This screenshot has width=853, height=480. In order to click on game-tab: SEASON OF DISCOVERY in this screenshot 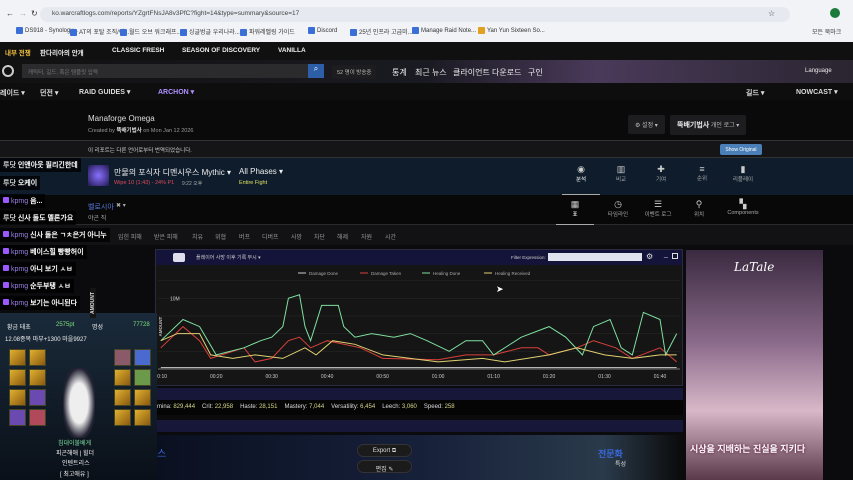, I will do `click(221, 50)`.